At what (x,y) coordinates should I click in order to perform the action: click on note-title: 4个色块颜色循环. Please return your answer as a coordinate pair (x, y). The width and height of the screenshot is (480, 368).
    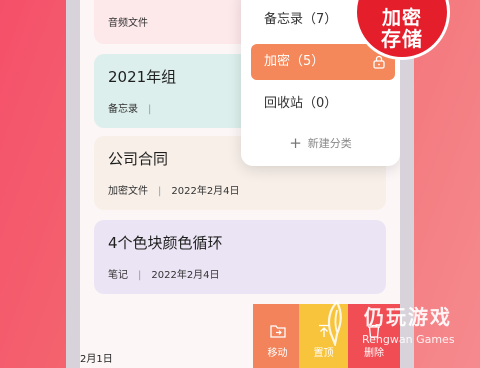
    Looking at the image, I should click on (165, 243).